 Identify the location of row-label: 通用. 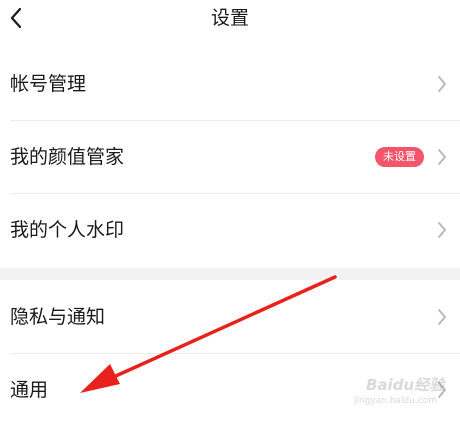
(29, 389).